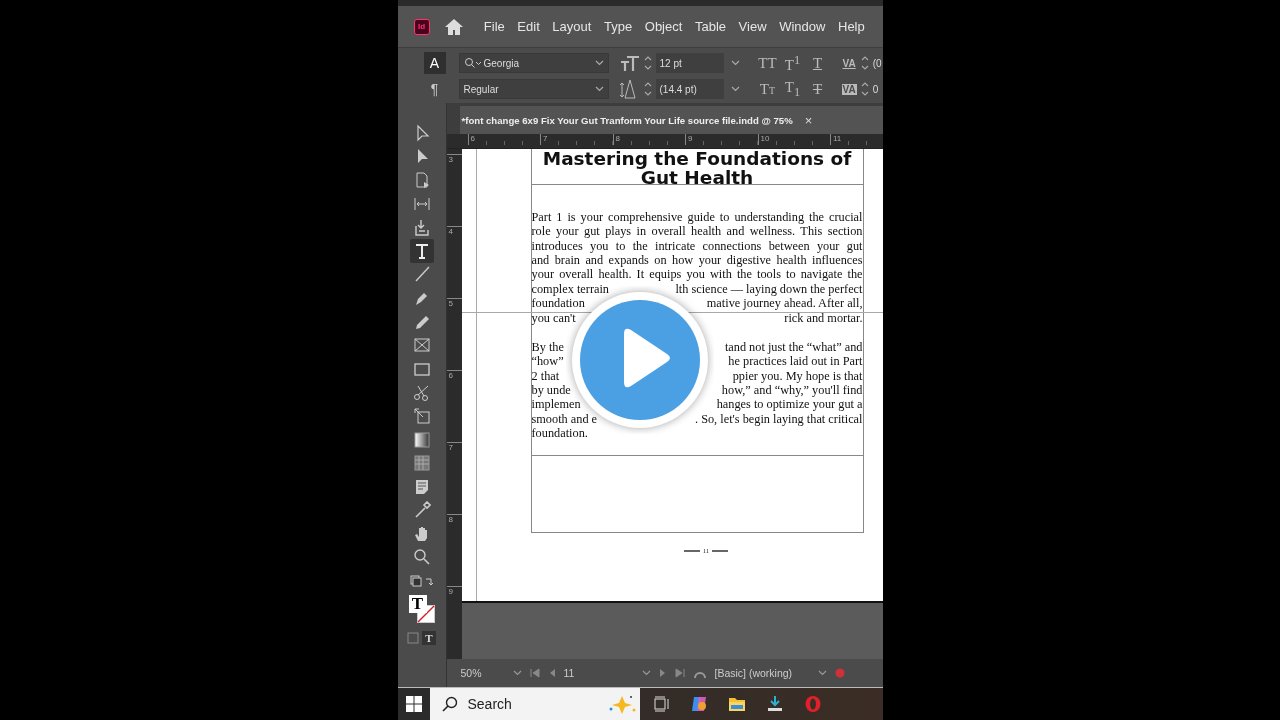 This screenshot has height=720, width=1280. I want to click on size-field: 12 pt, so click(689, 63).